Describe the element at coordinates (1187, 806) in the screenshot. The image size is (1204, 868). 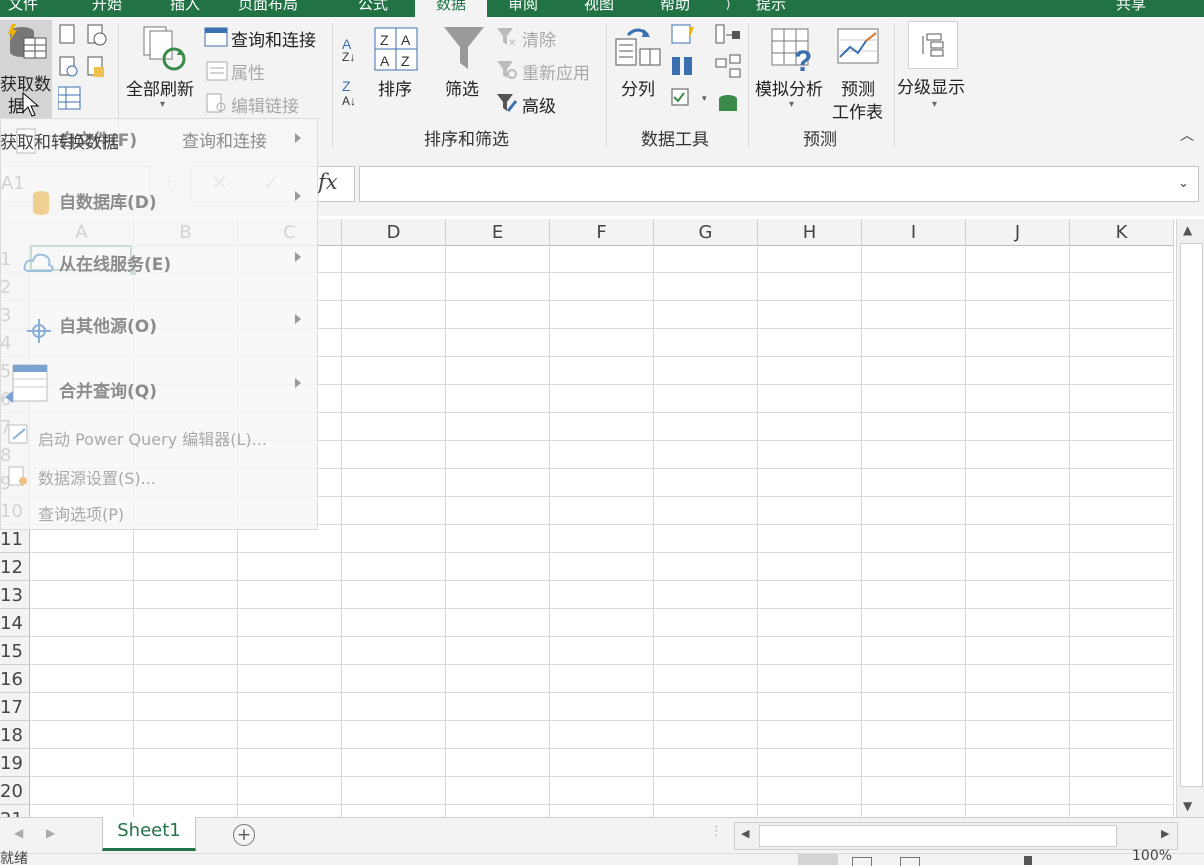
I see `scroll-down-icon: ▼` at that location.